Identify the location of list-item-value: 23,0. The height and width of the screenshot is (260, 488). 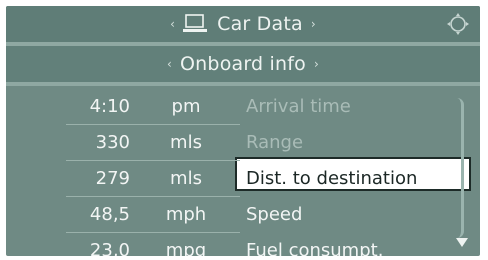
(109, 248).